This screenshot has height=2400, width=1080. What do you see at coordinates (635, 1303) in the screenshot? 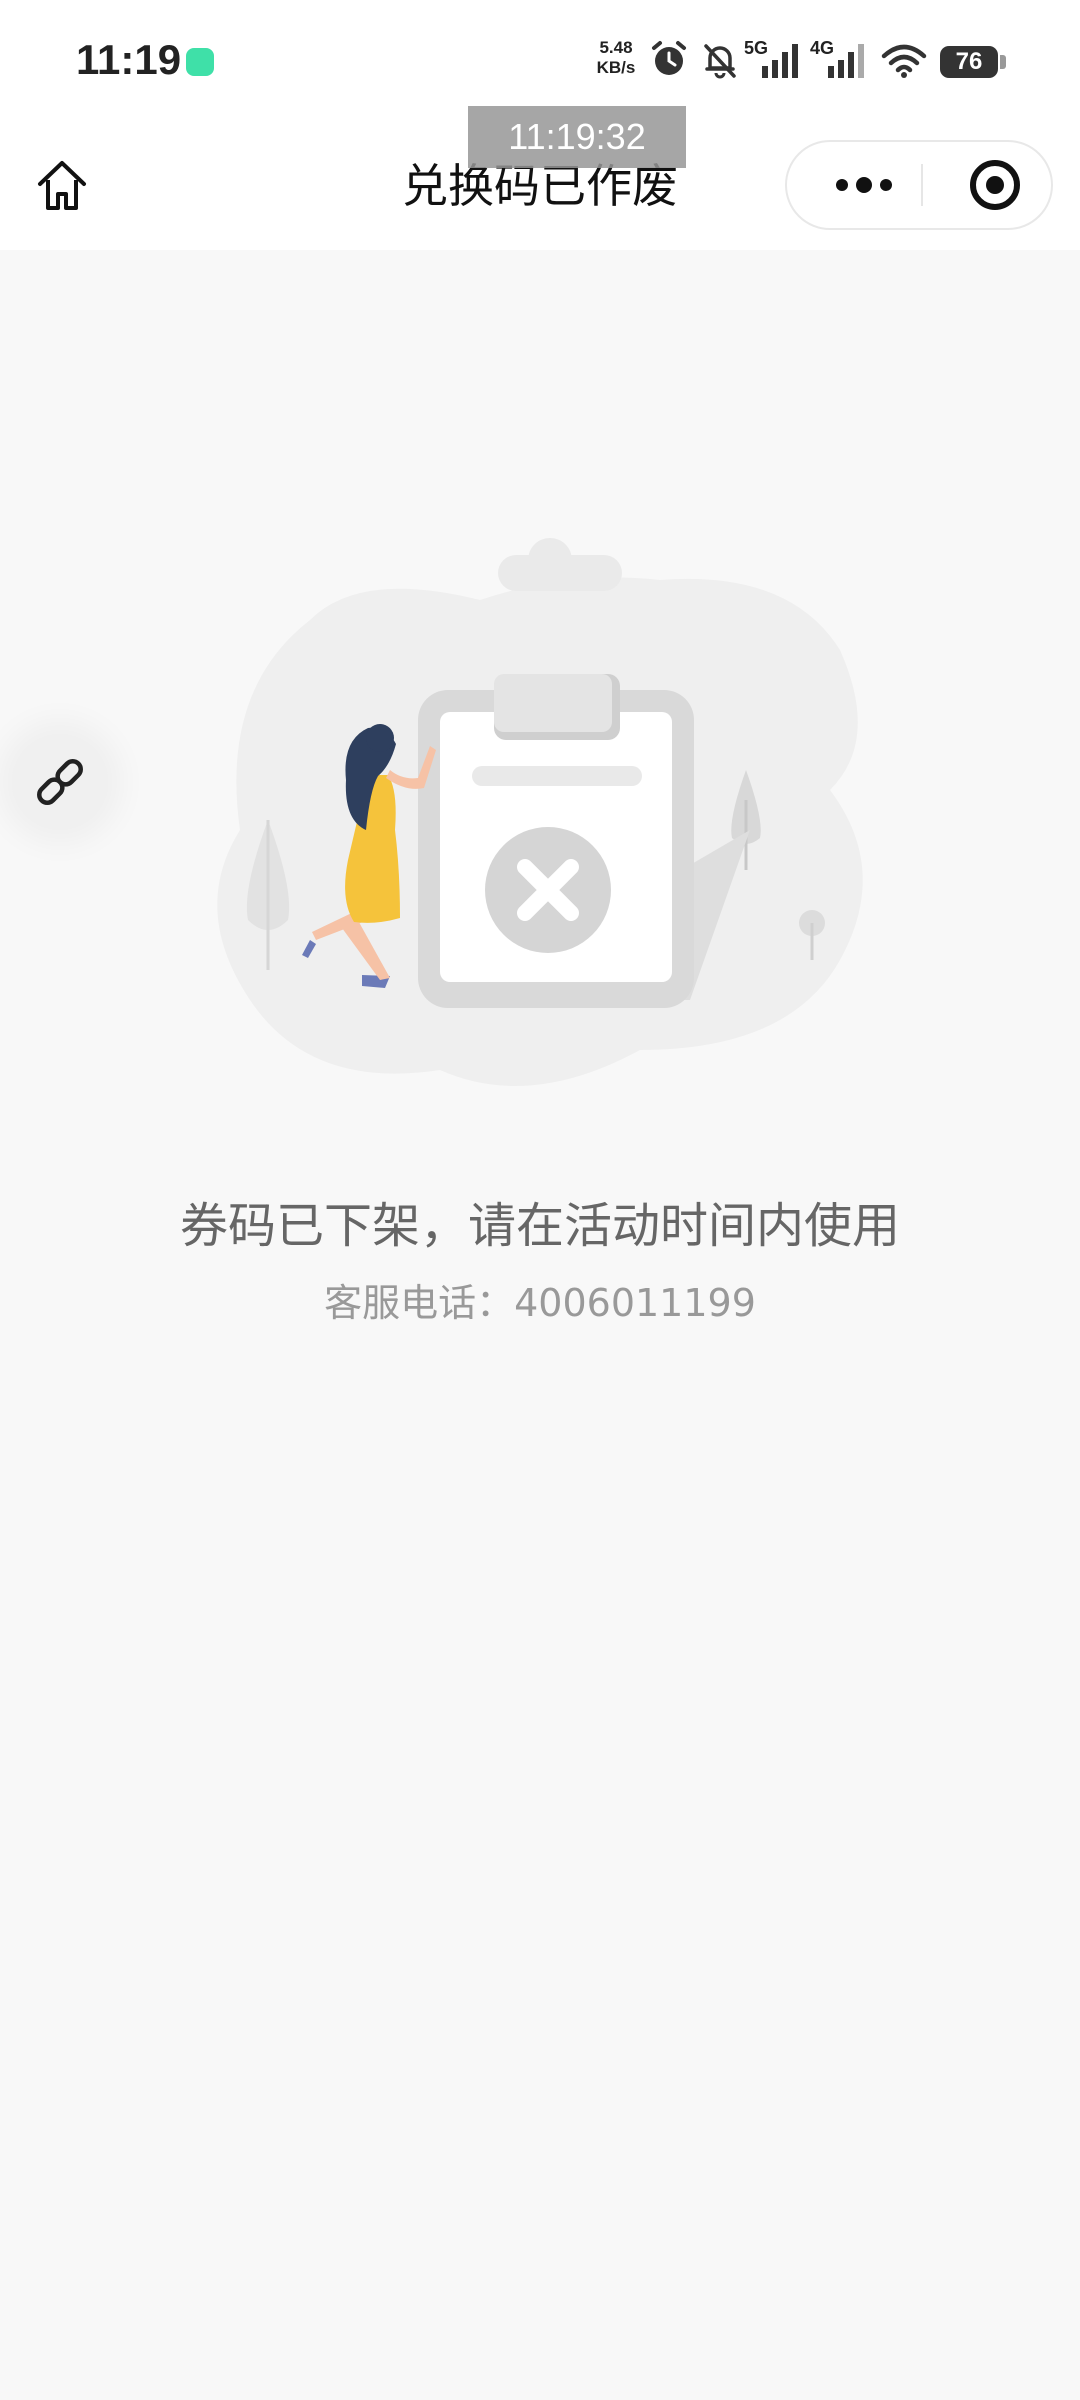
I see `service-phone-link: 4006011199` at bounding box center [635, 1303].